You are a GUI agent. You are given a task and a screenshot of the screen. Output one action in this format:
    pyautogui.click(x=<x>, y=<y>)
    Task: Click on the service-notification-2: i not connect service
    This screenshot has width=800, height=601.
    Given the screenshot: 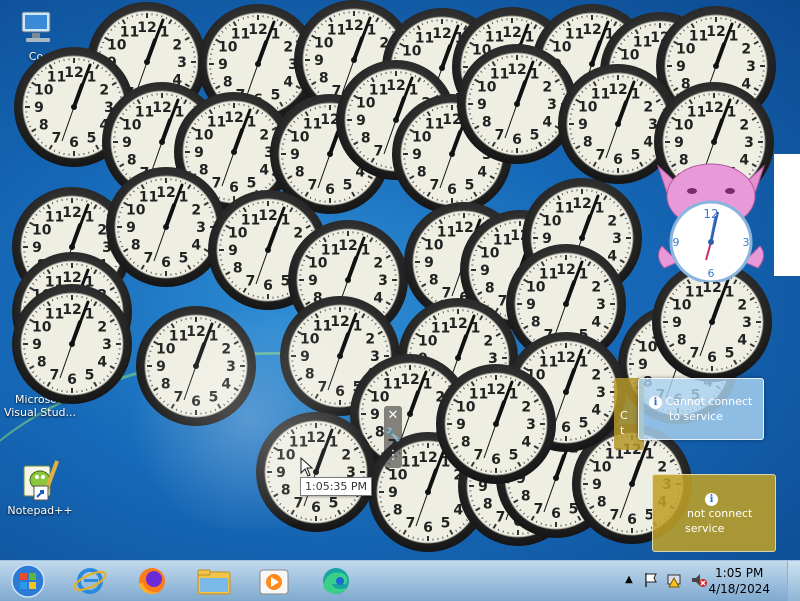 What is the action you would take?
    pyautogui.click(x=714, y=513)
    